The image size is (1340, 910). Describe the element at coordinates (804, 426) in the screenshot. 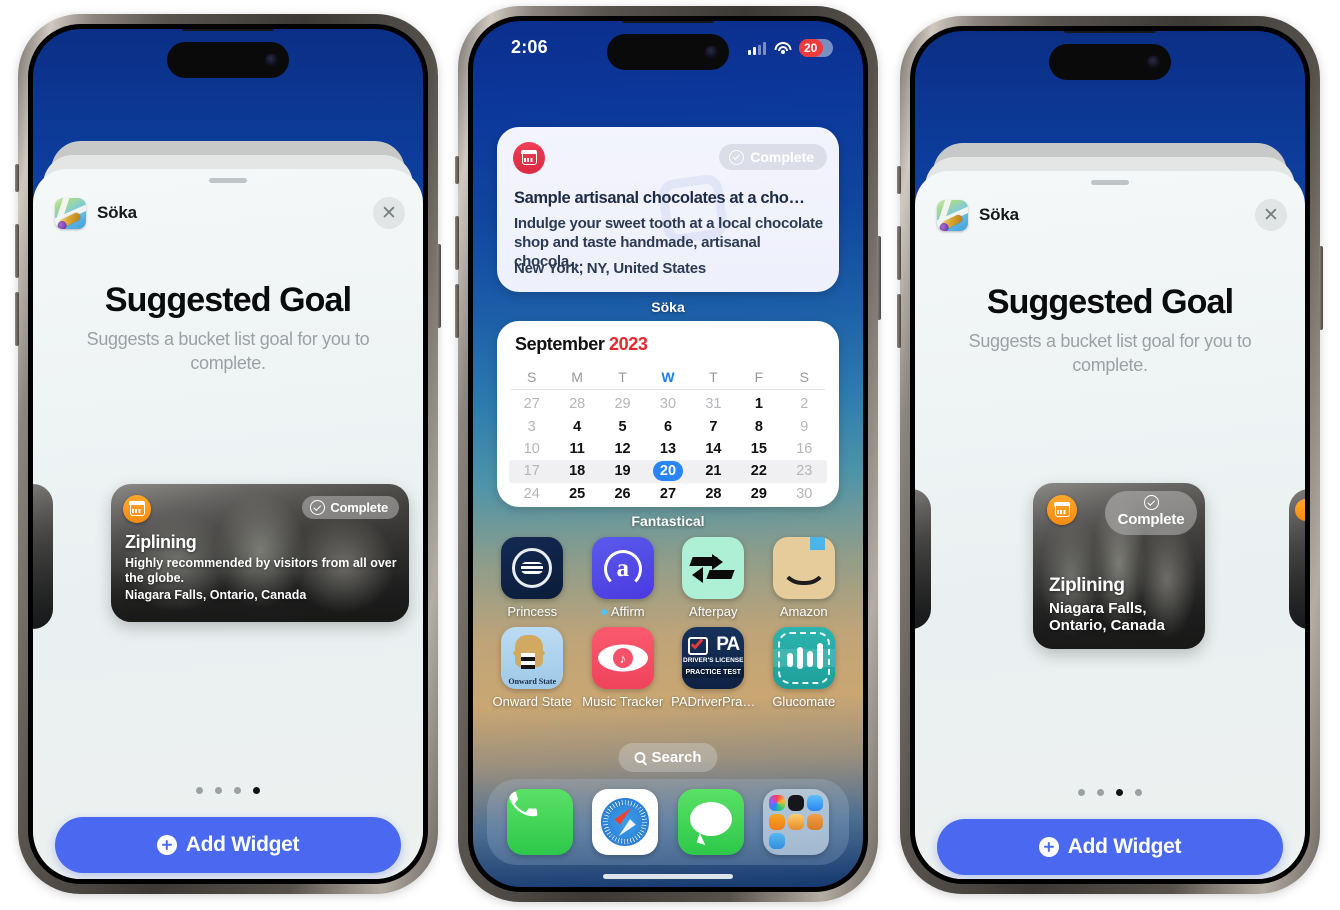

I see `calendar-day: 9` at that location.